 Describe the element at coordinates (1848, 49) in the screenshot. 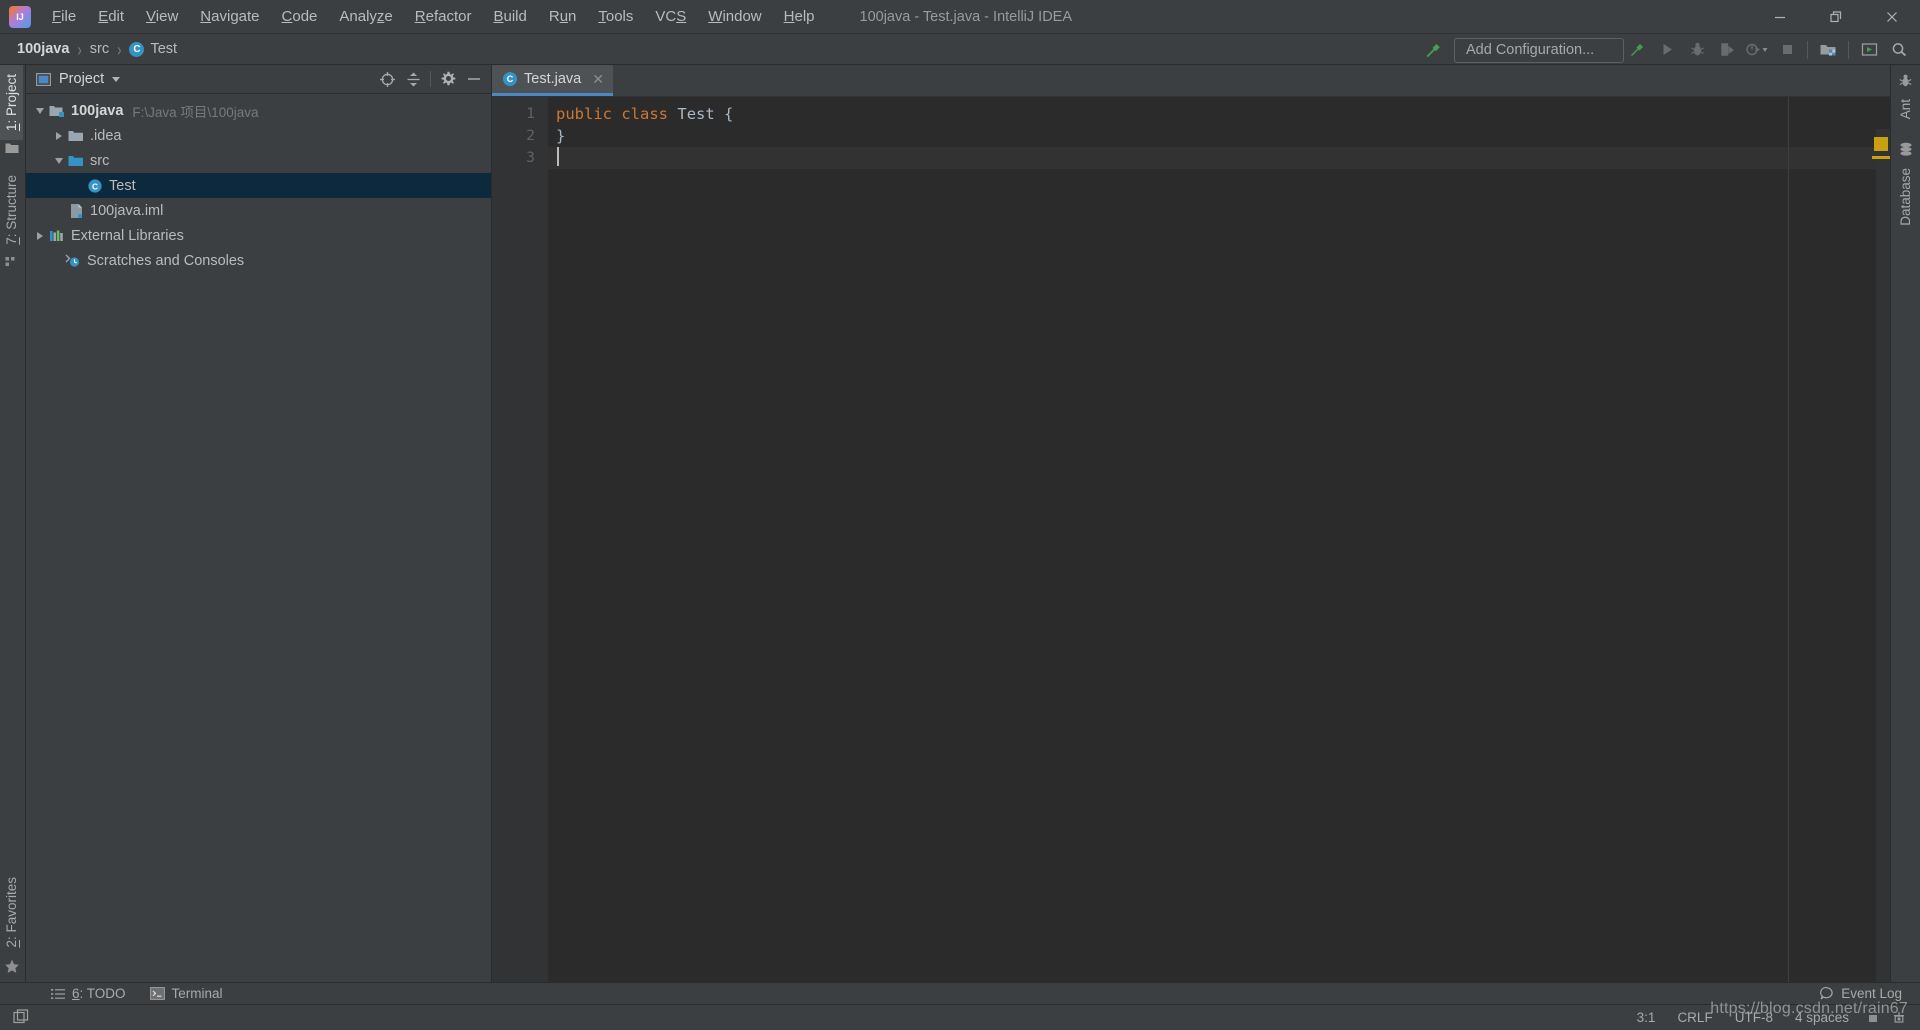

I see `toolbar-separator` at that location.